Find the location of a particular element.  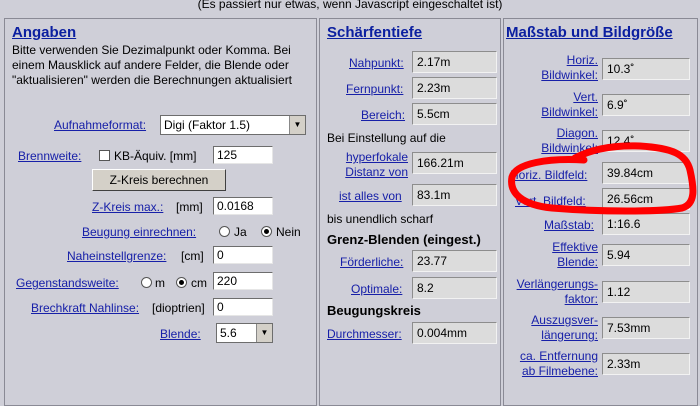

foerderliche-output: 23.77 is located at coordinates (454, 261).